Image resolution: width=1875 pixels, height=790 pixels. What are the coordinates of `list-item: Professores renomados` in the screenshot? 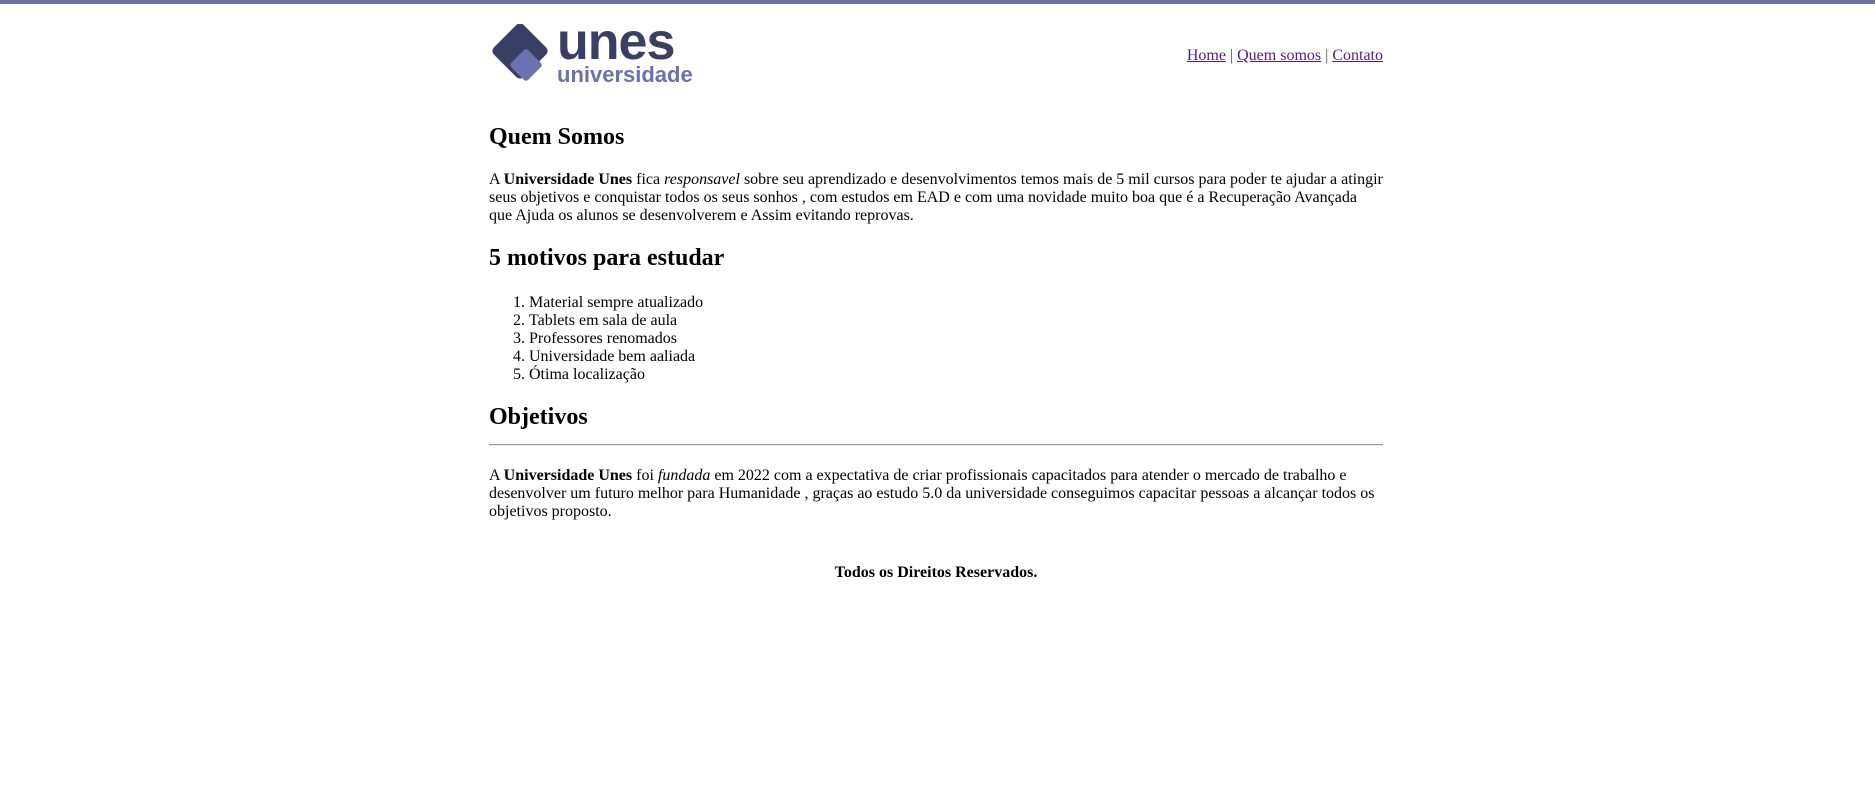 It's located at (616, 339).